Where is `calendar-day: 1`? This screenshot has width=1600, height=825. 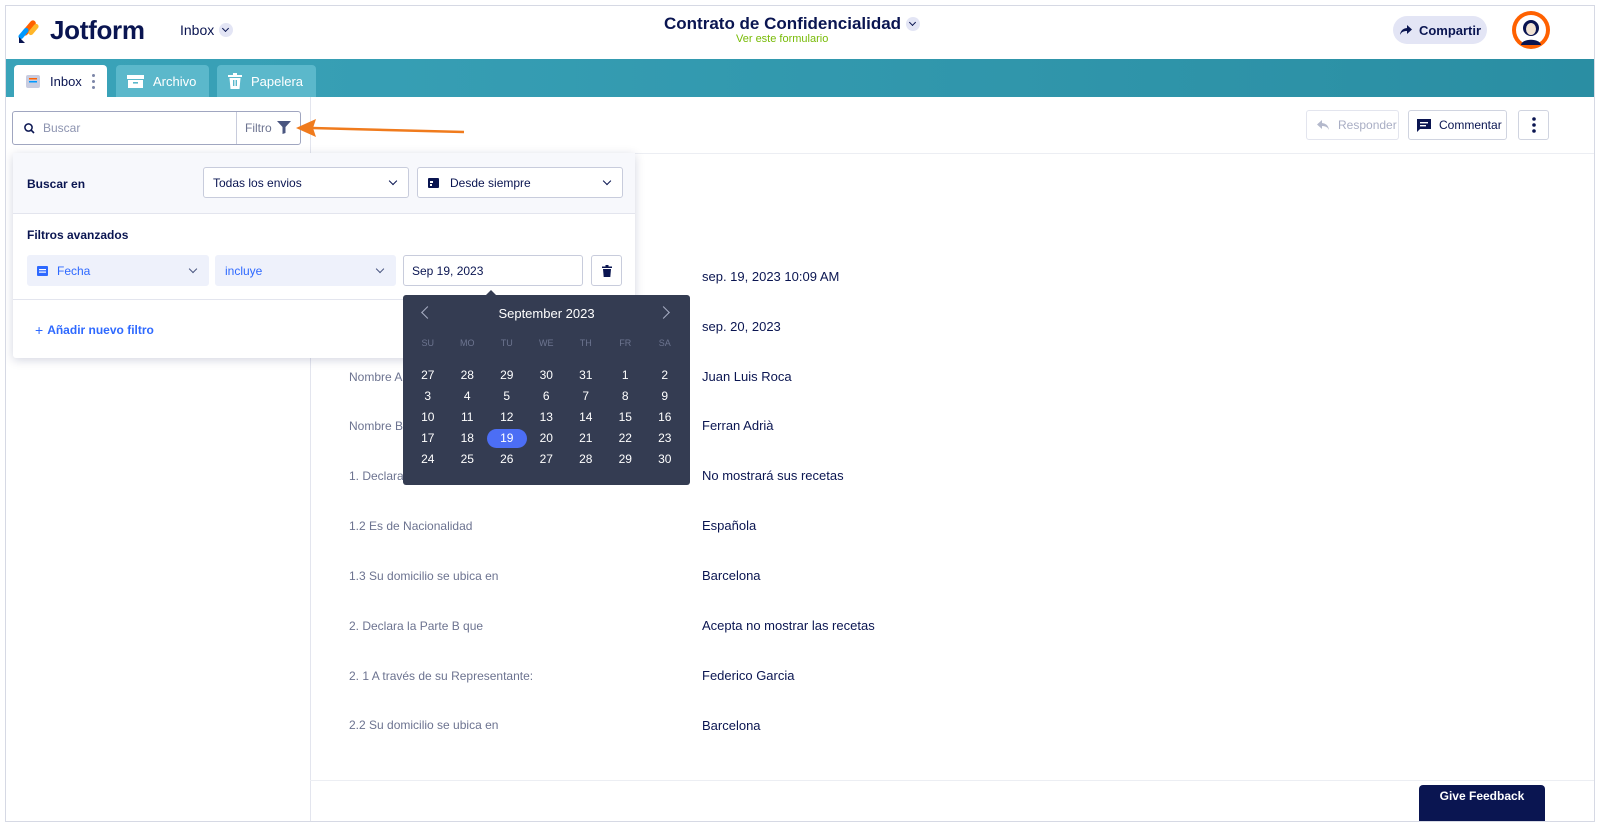 calendar-day: 1 is located at coordinates (626, 375).